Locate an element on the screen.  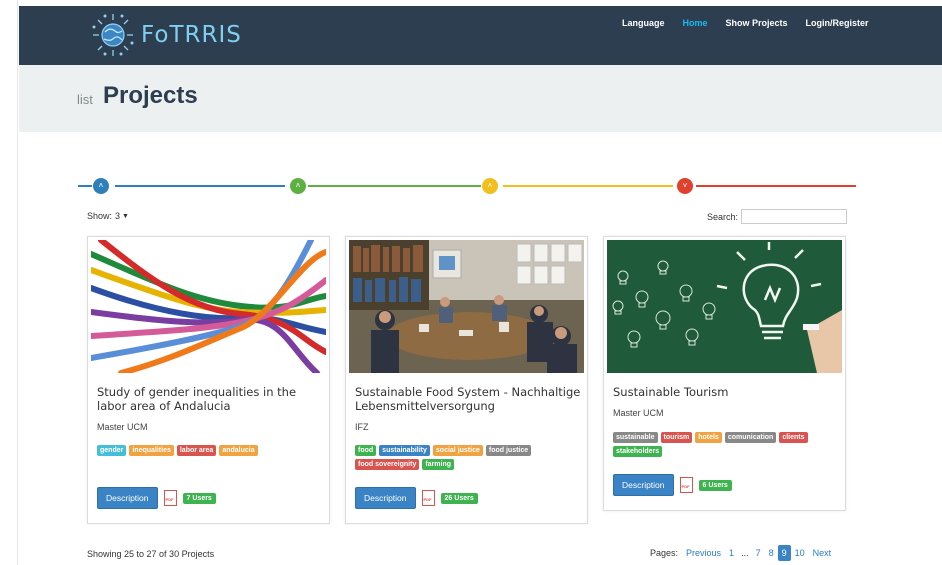
wizard-line-1a is located at coordinates (85, 186).